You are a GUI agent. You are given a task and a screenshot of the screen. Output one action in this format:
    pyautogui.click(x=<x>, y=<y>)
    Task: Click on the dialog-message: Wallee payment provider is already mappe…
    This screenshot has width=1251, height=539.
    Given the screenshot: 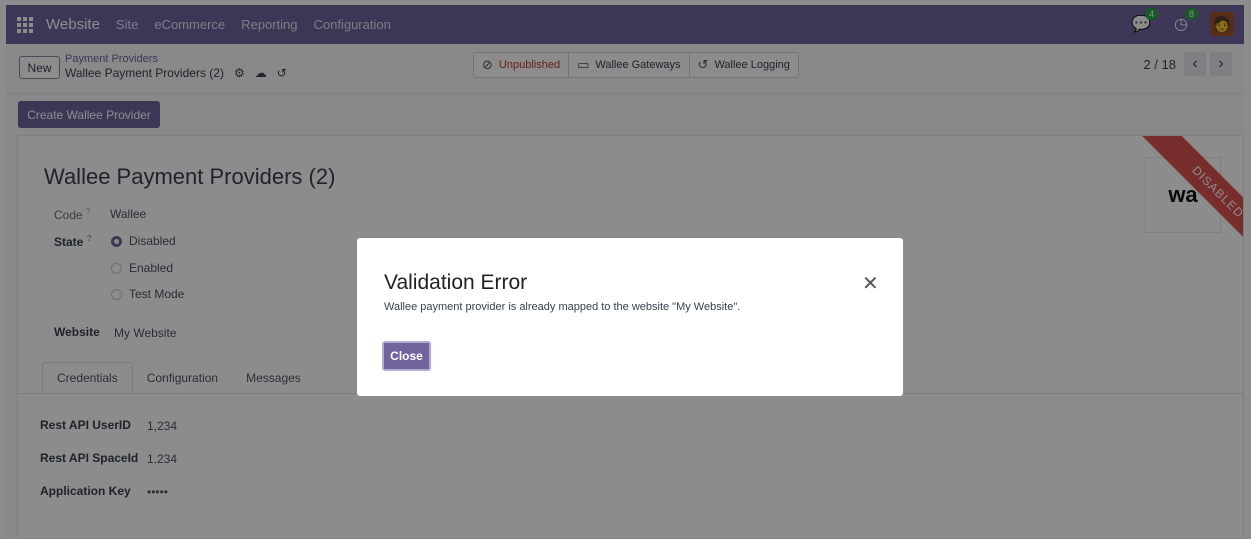 What is the action you would take?
    pyautogui.click(x=562, y=307)
    